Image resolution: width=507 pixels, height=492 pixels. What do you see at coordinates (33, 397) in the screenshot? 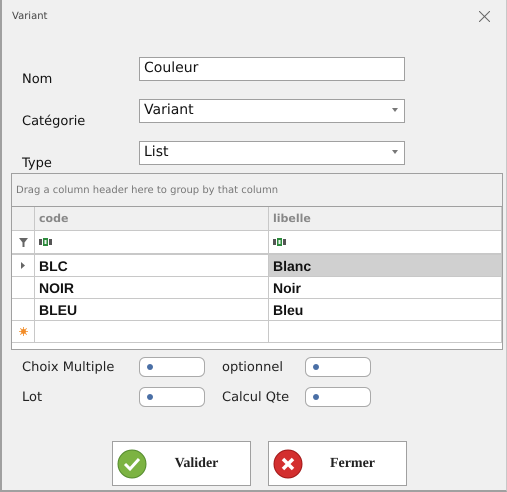
I see `toggle-label: Lot` at bounding box center [33, 397].